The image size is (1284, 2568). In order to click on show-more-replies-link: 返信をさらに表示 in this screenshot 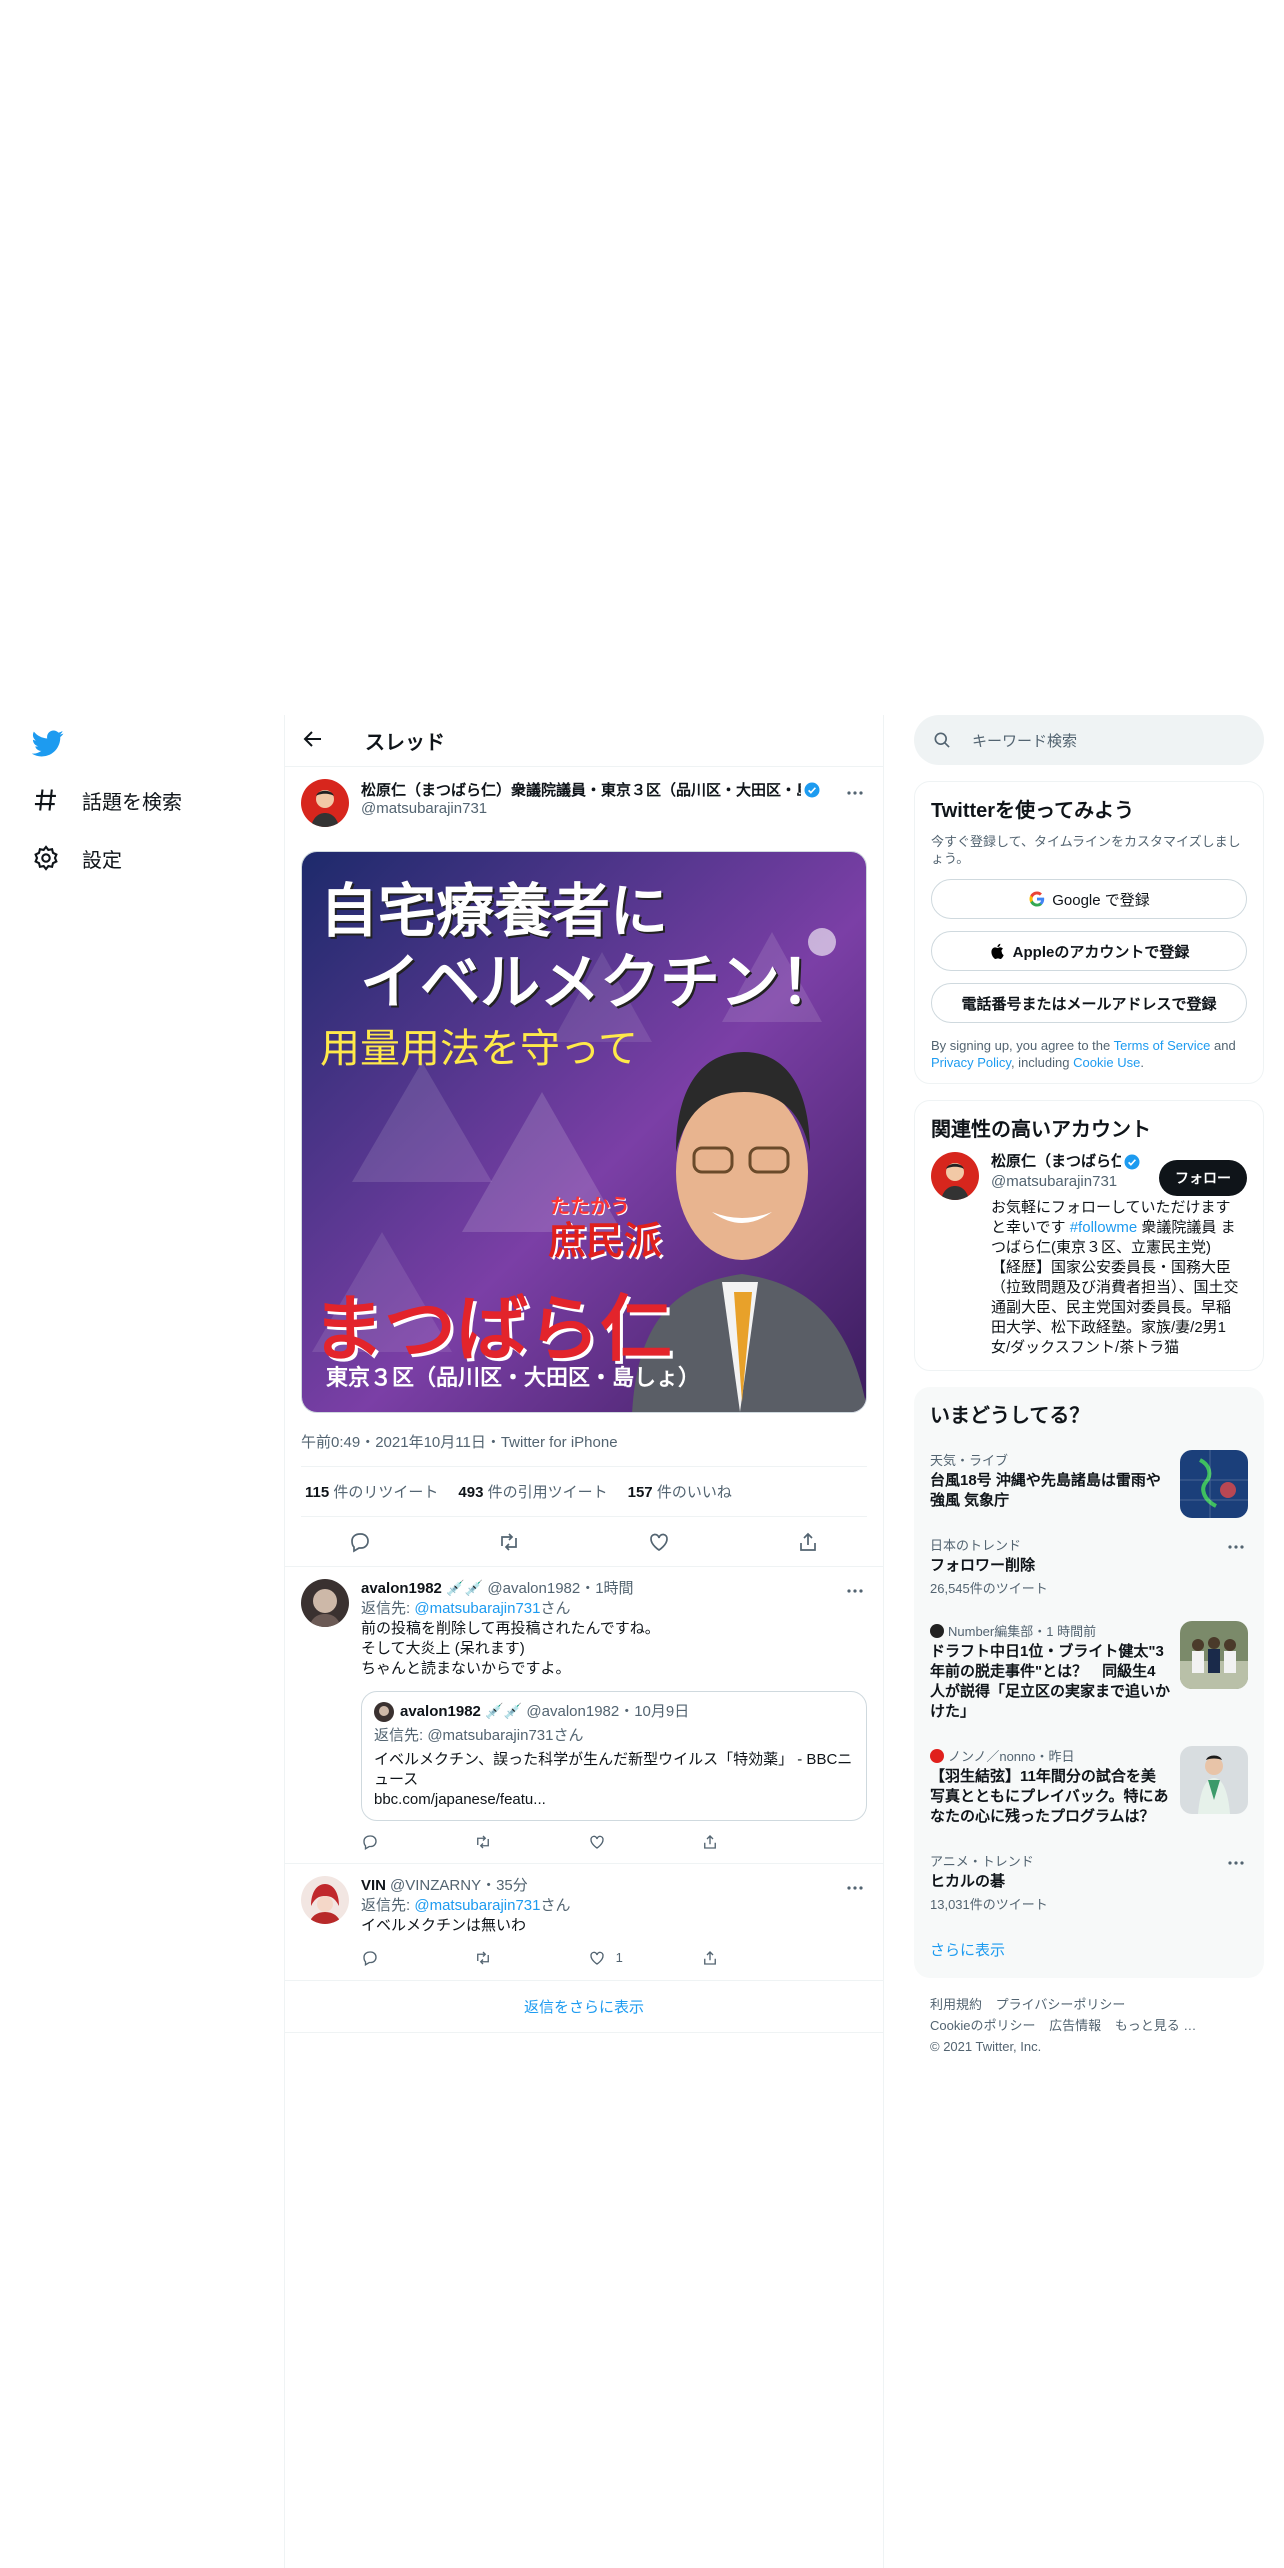, I will do `click(584, 2007)`.